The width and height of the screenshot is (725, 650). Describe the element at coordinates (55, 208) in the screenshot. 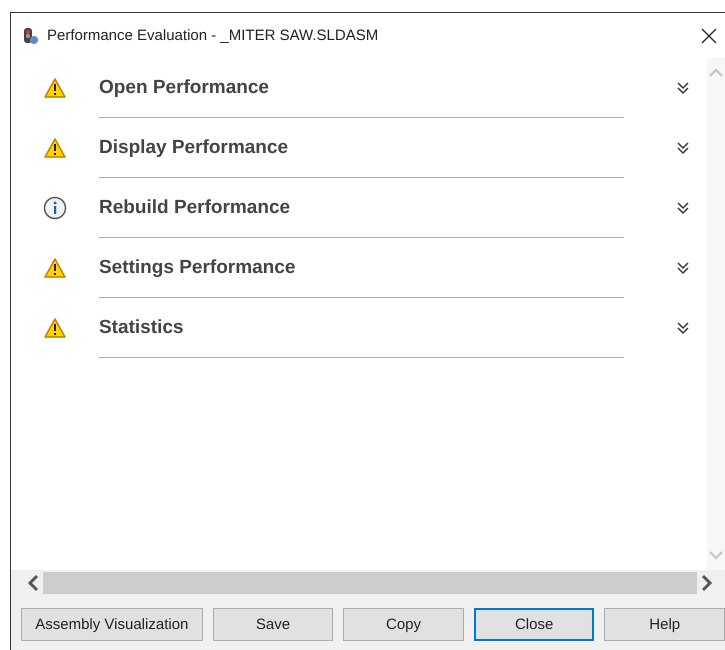

I see `info-icon` at that location.